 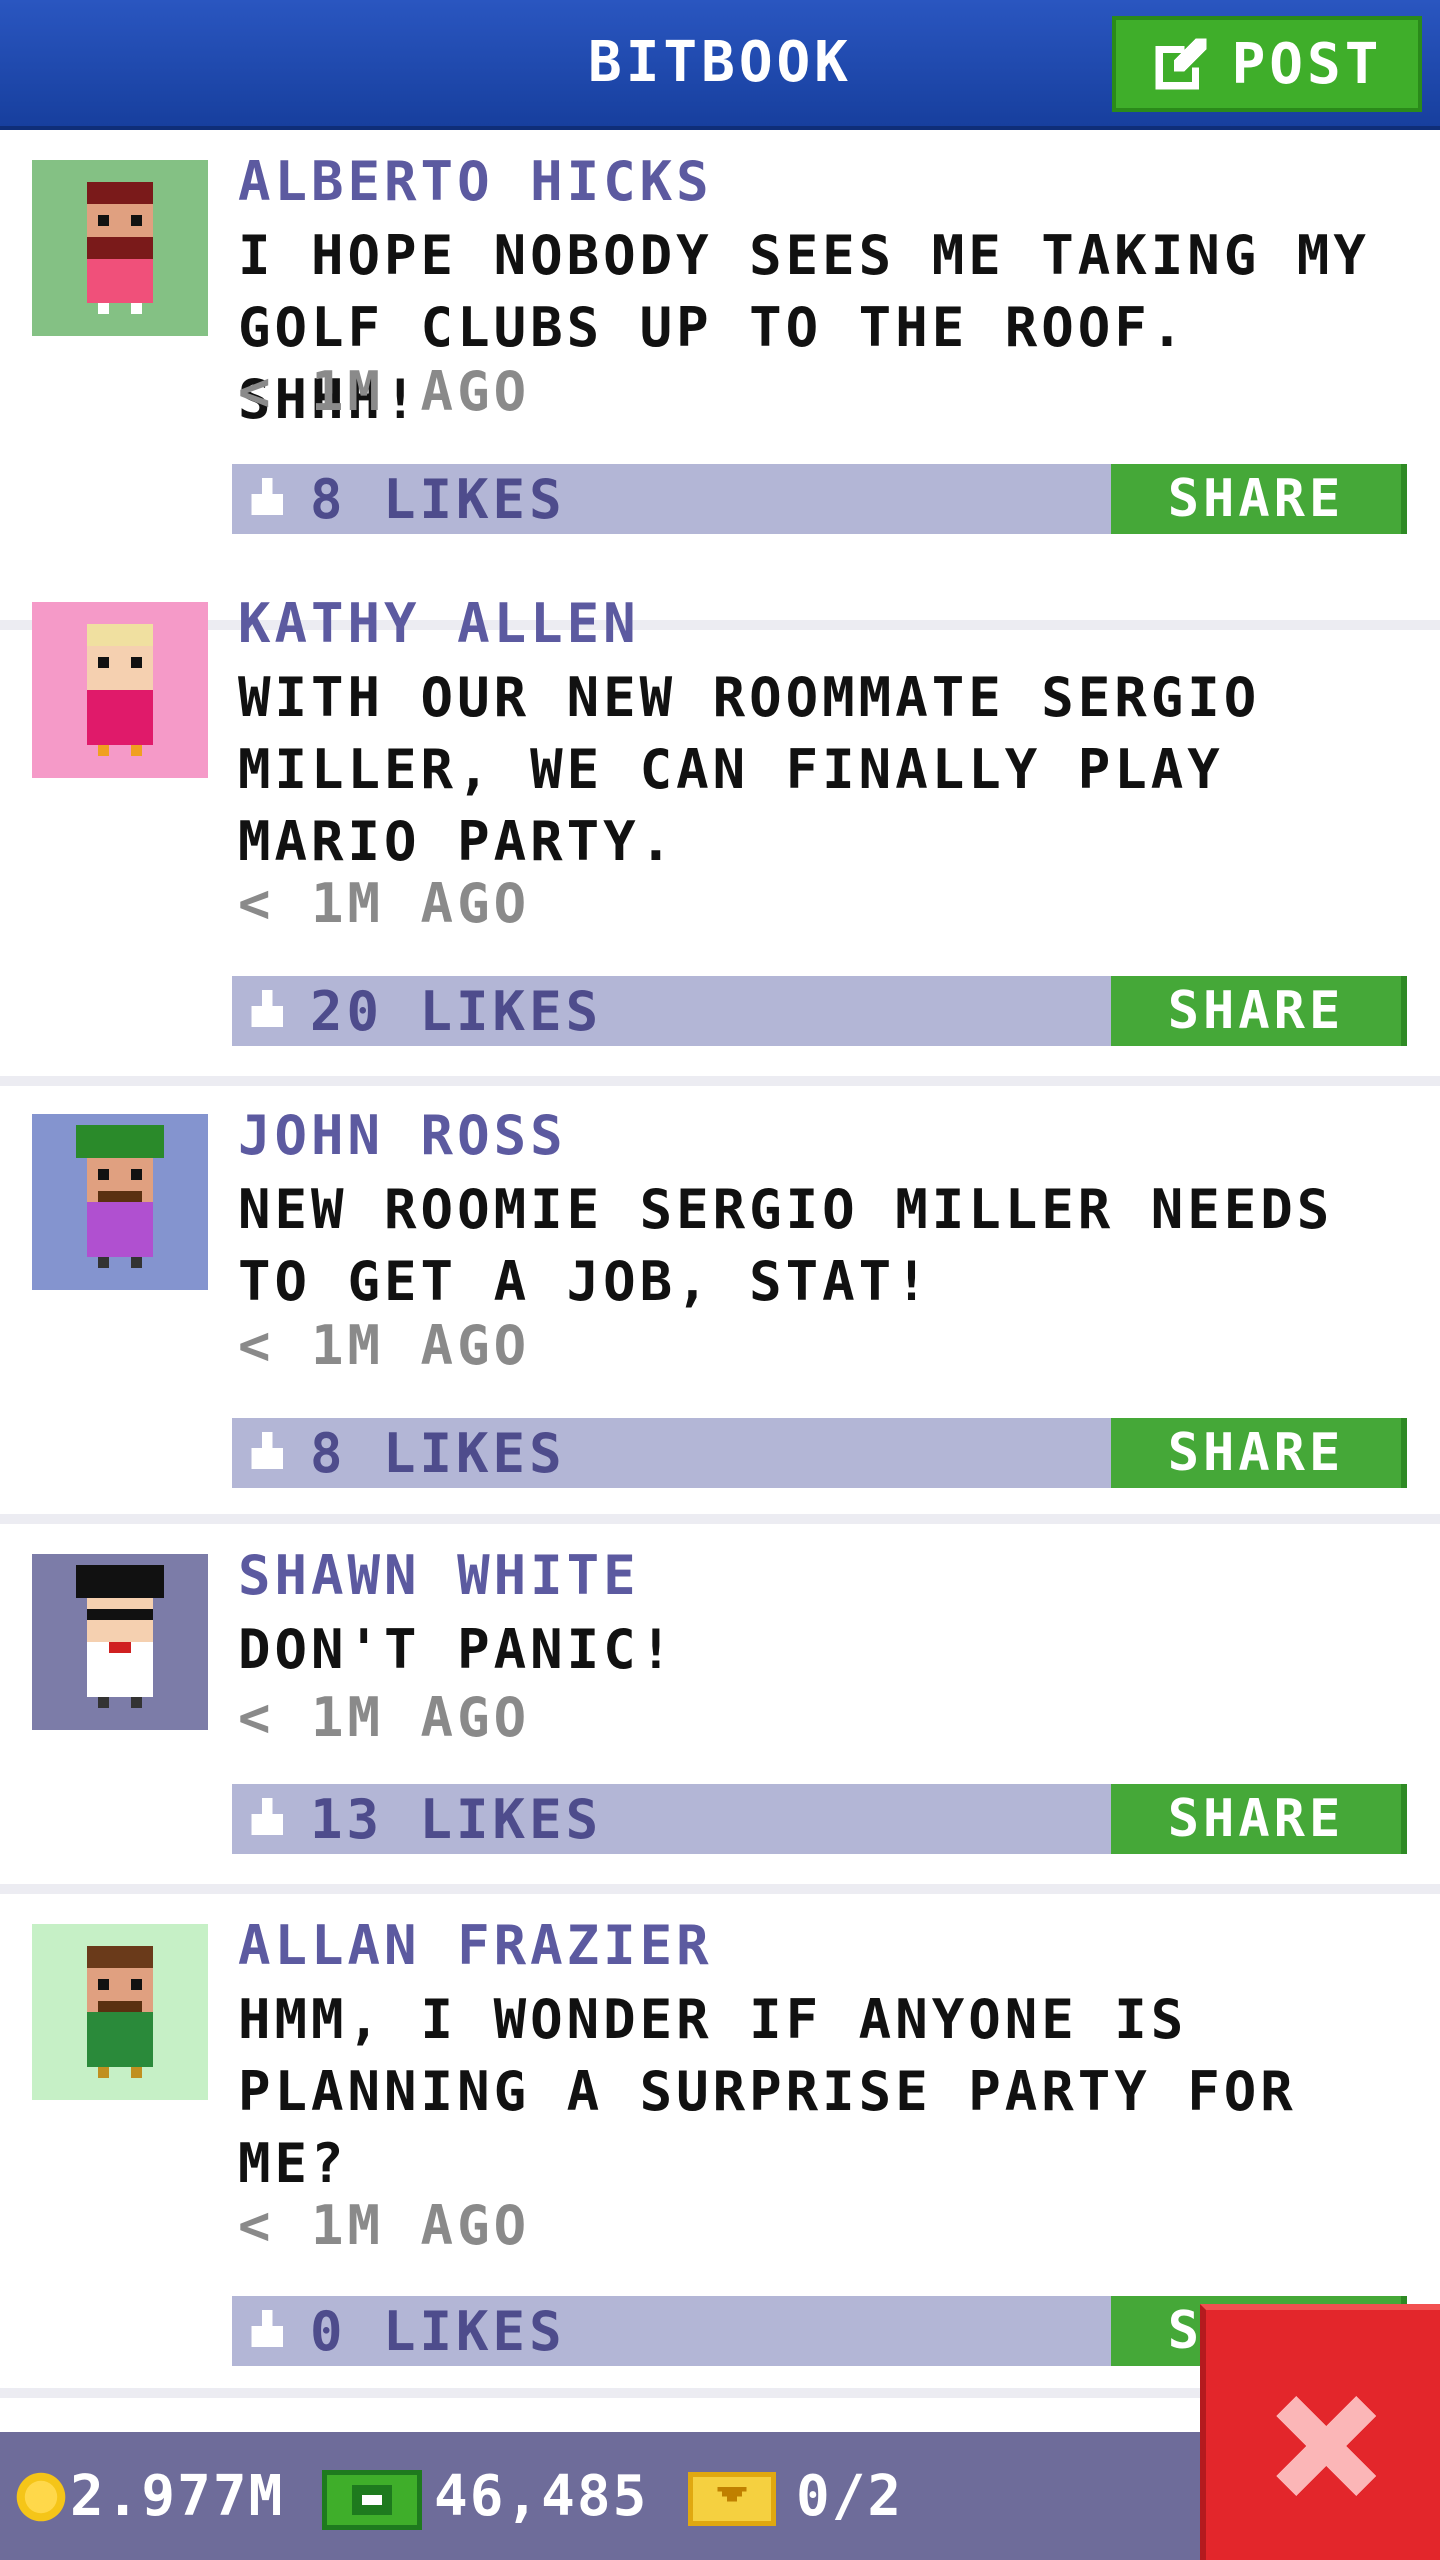 I want to click on post-author: KATHY ALLEN, so click(x=439, y=623).